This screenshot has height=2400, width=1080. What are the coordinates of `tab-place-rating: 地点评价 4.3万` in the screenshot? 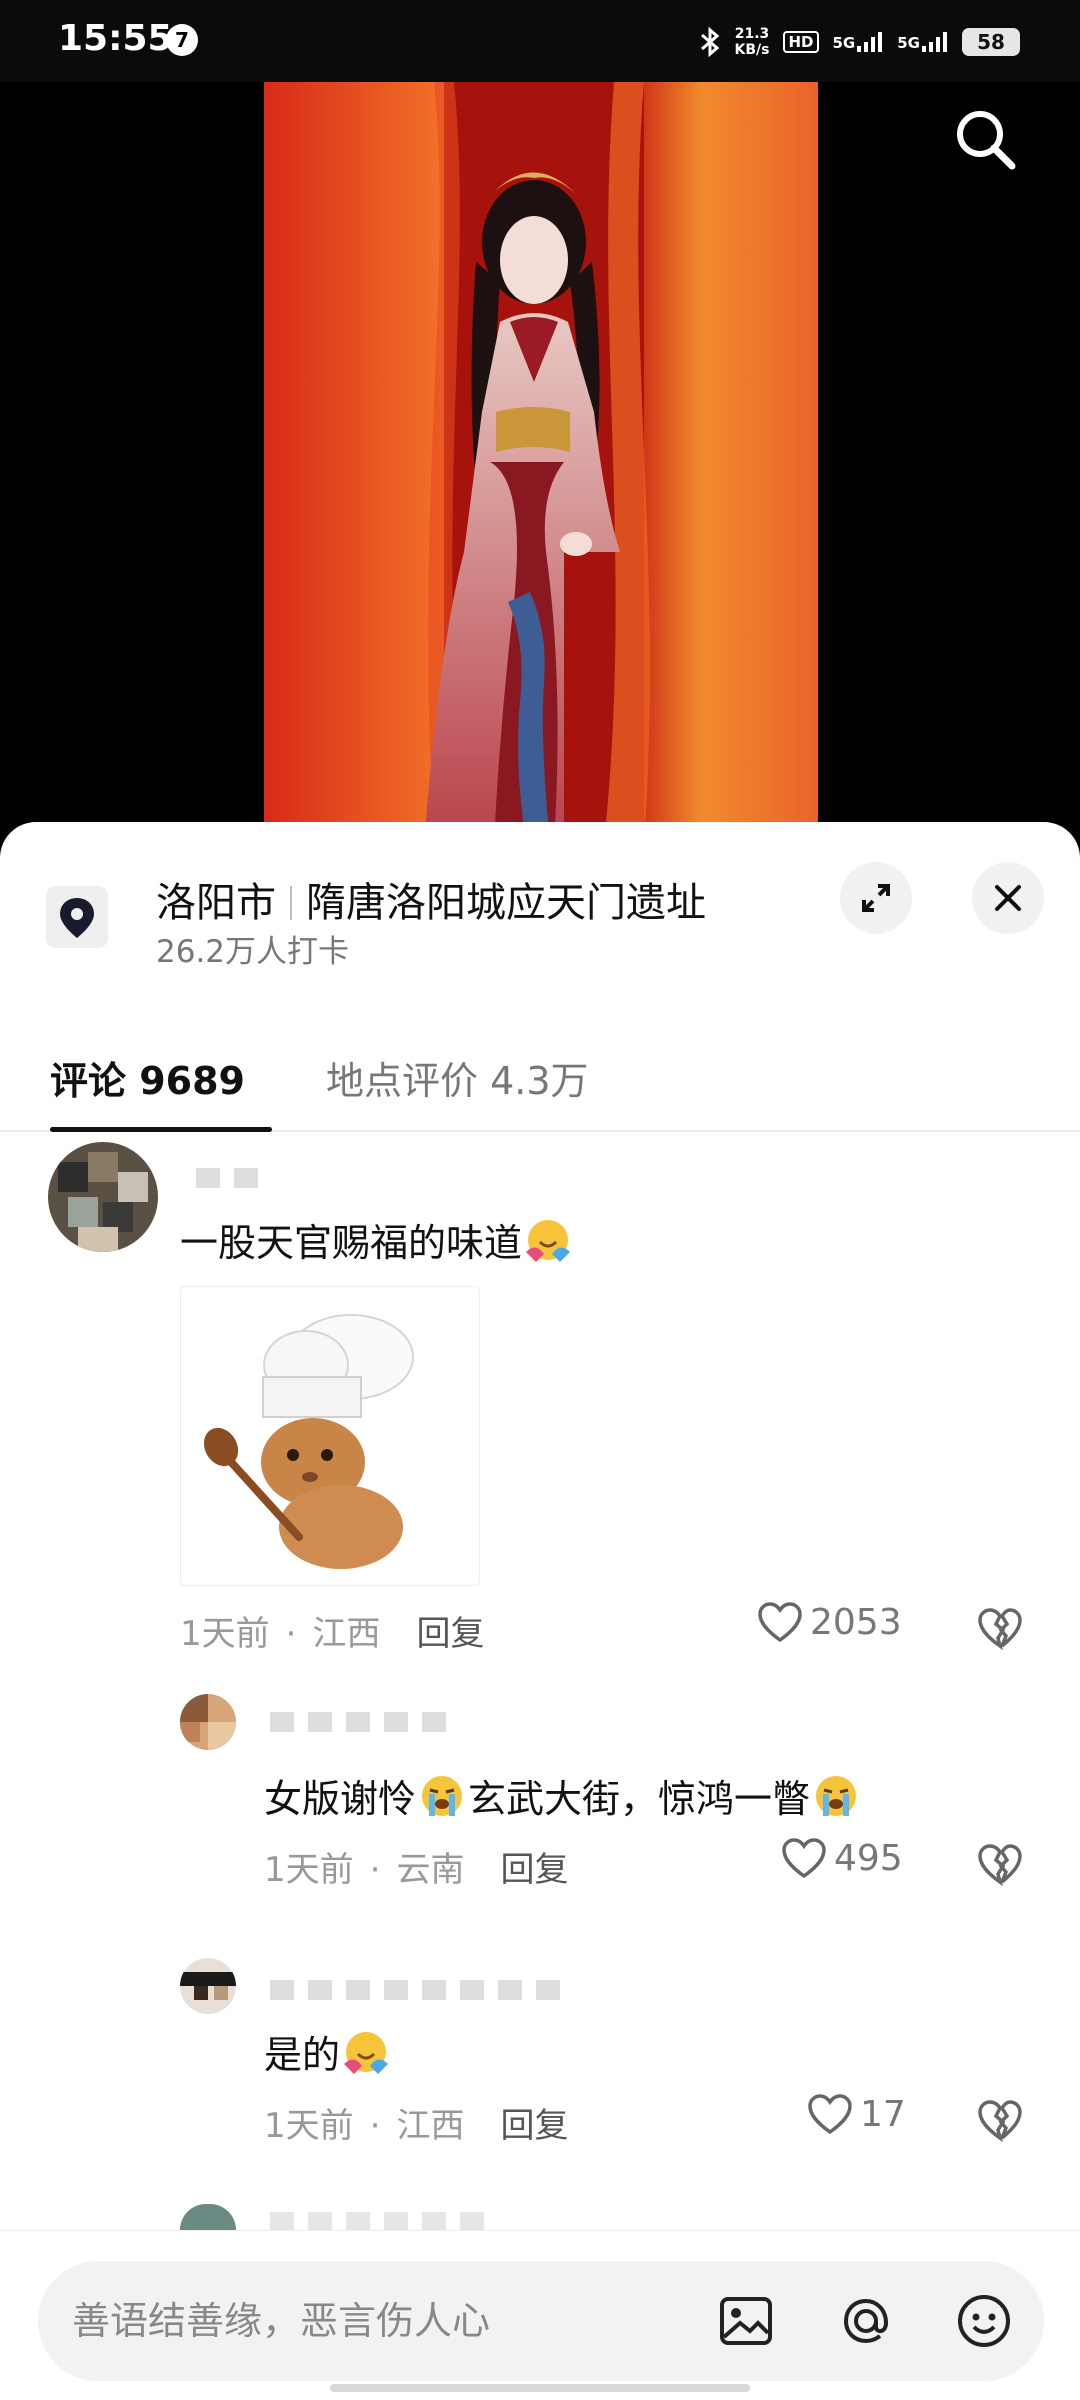 It's located at (457, 1077).